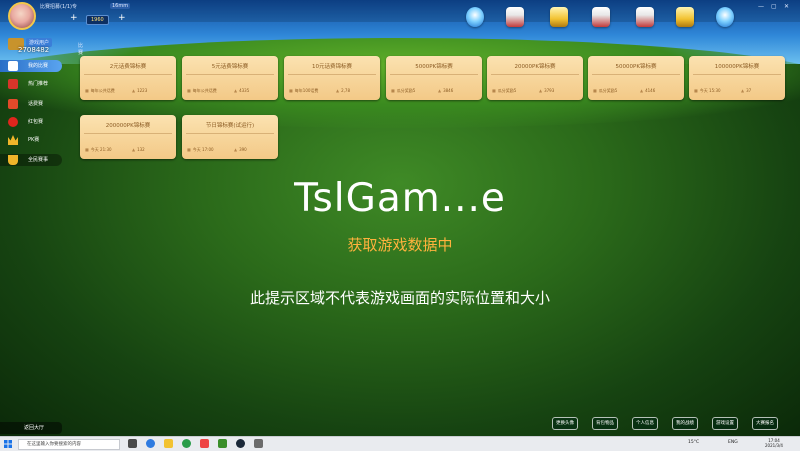 The image size is (800, 451). I want to click on card-title: 50000PK锦标赛, so click(636, 67).